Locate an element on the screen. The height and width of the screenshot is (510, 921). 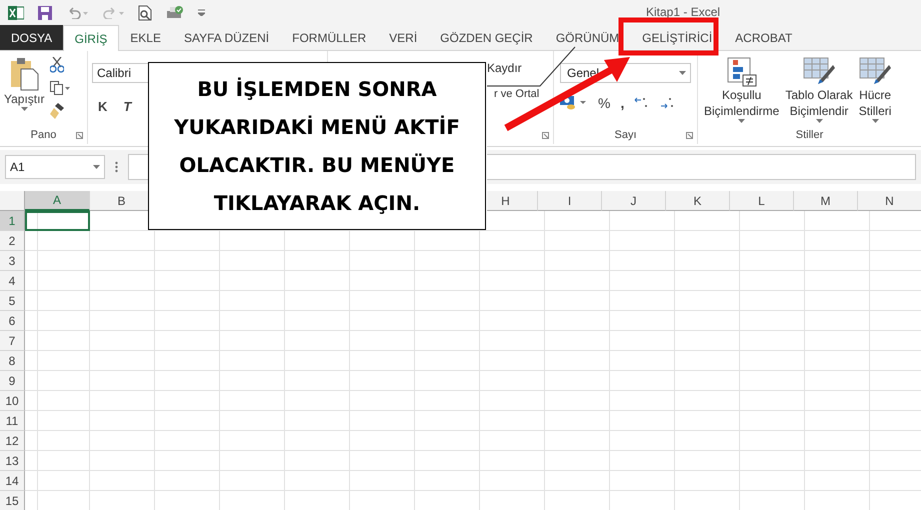
callout-tooltip: BU İŞLEMDEN SONRA YUKARIDAKİ MENÜ AKTİF OLACAKTIR. BU MENÜYE TIKLAYARAK AÇIN. is located at coordinates (317, 146).